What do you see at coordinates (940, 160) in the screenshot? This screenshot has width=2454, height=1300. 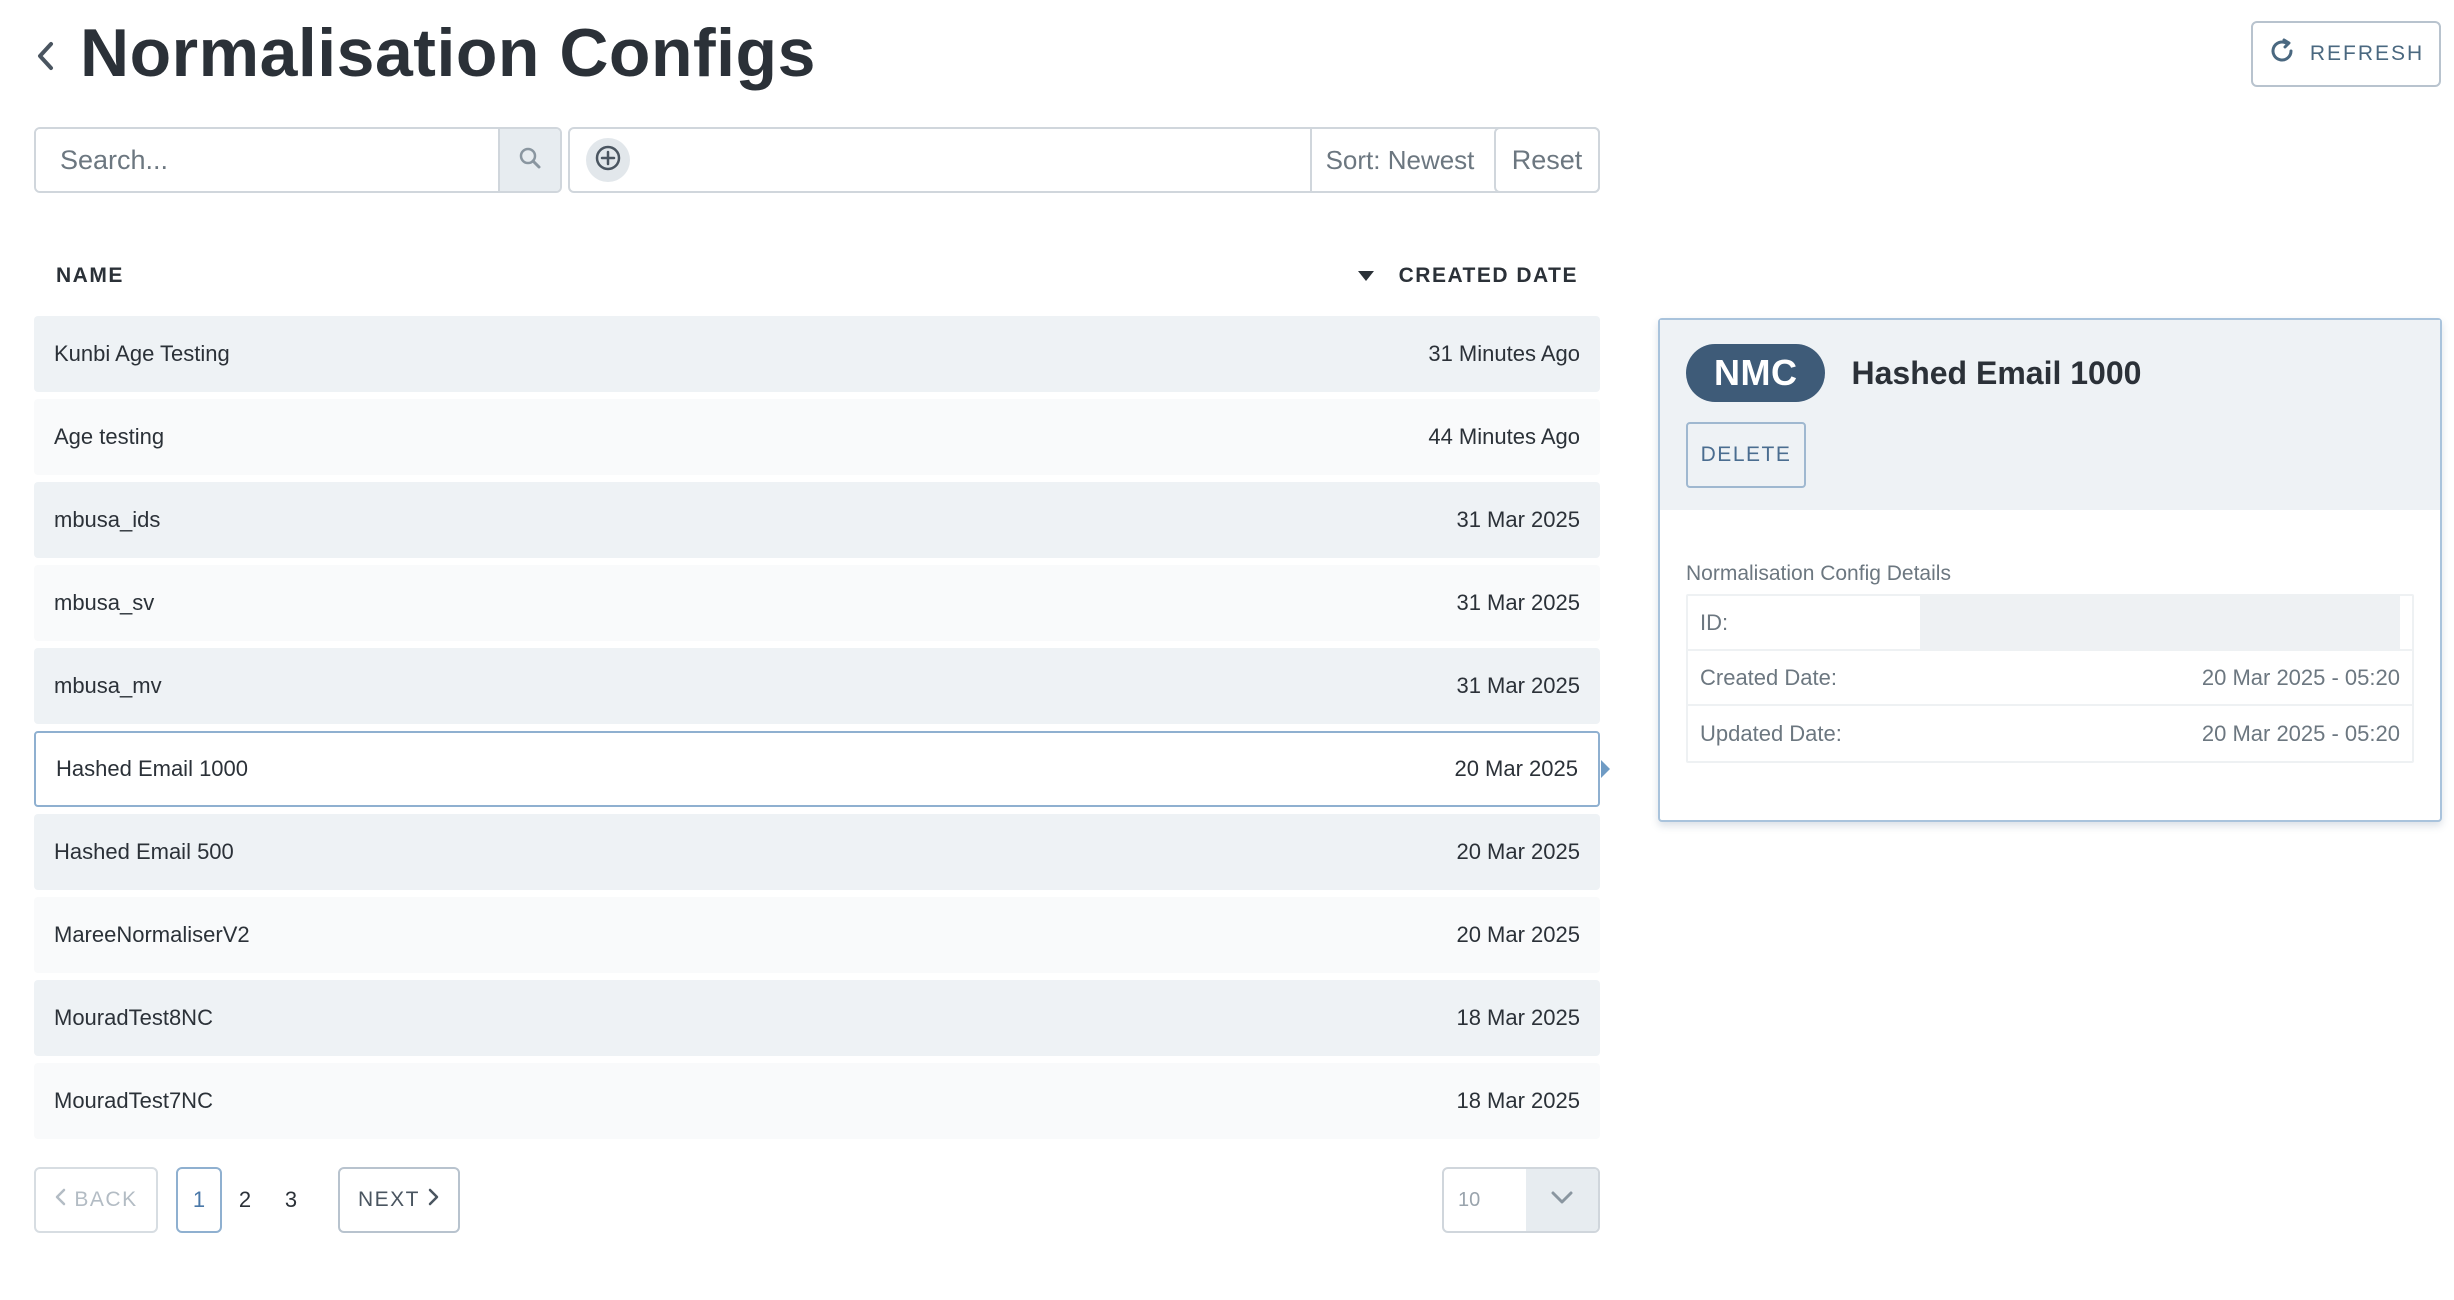 I see `filter-area` at bounding box center [940, 160].